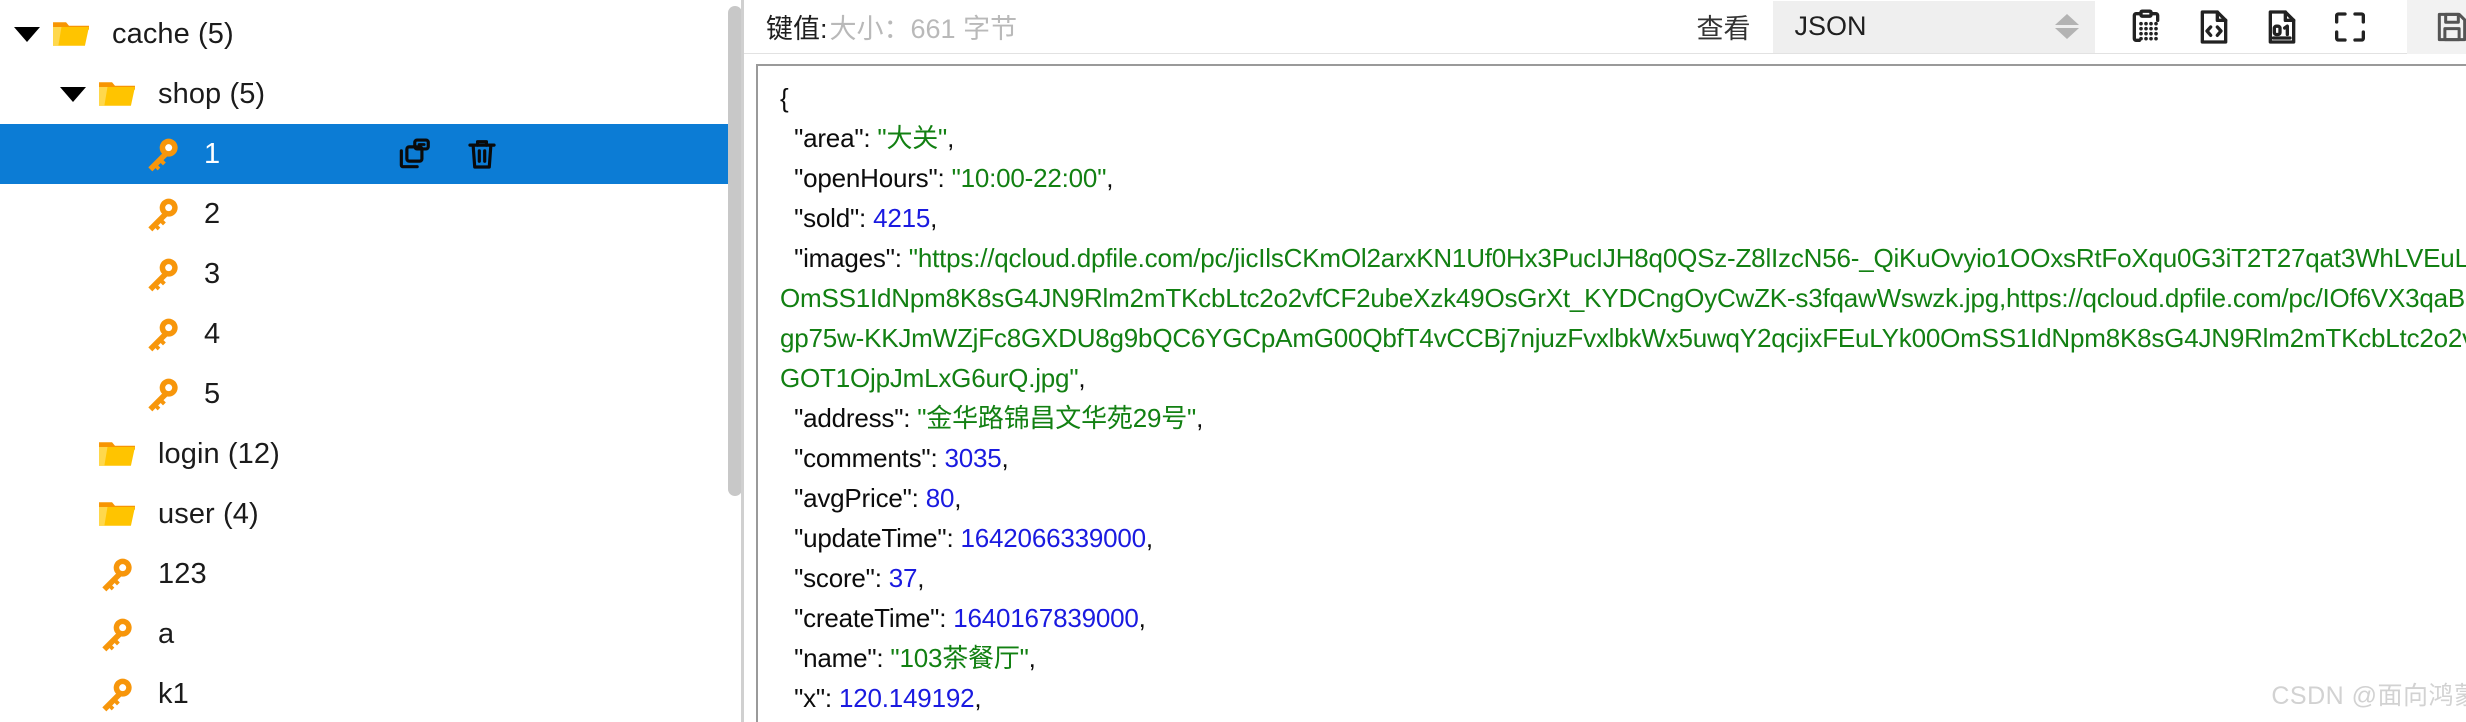 The image size is (2466, 722). What do you see at coordinates (372, 94) in the screenshot?
I see `tree-row-shop-5: shop (5)` at bounding box center [372, 94].